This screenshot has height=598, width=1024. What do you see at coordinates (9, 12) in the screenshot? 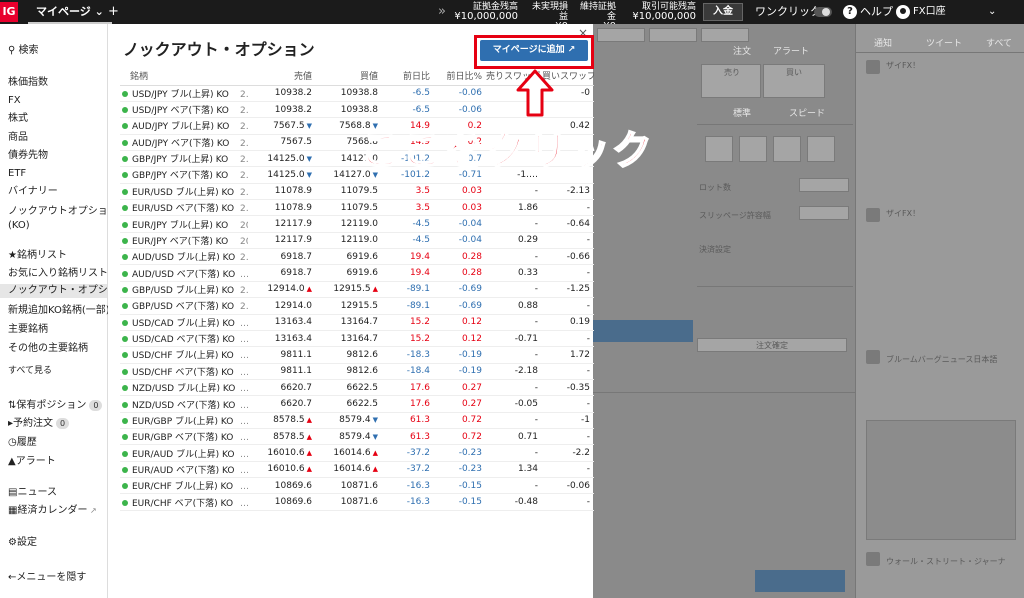
I see `ig-logo: IG` at bounding box center [9, 12].